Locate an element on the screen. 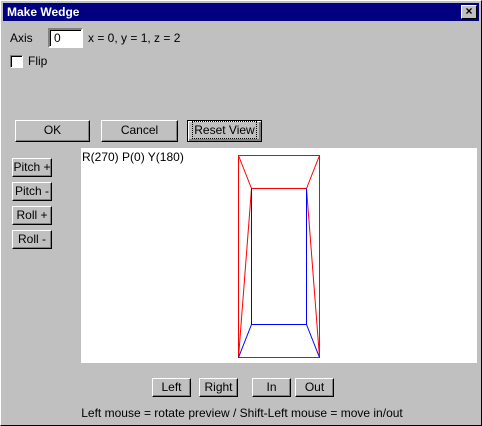 Image resolution: width=482 pixels, height=426 pixels. flip-label: Flip is located at coordinates (38, 61).